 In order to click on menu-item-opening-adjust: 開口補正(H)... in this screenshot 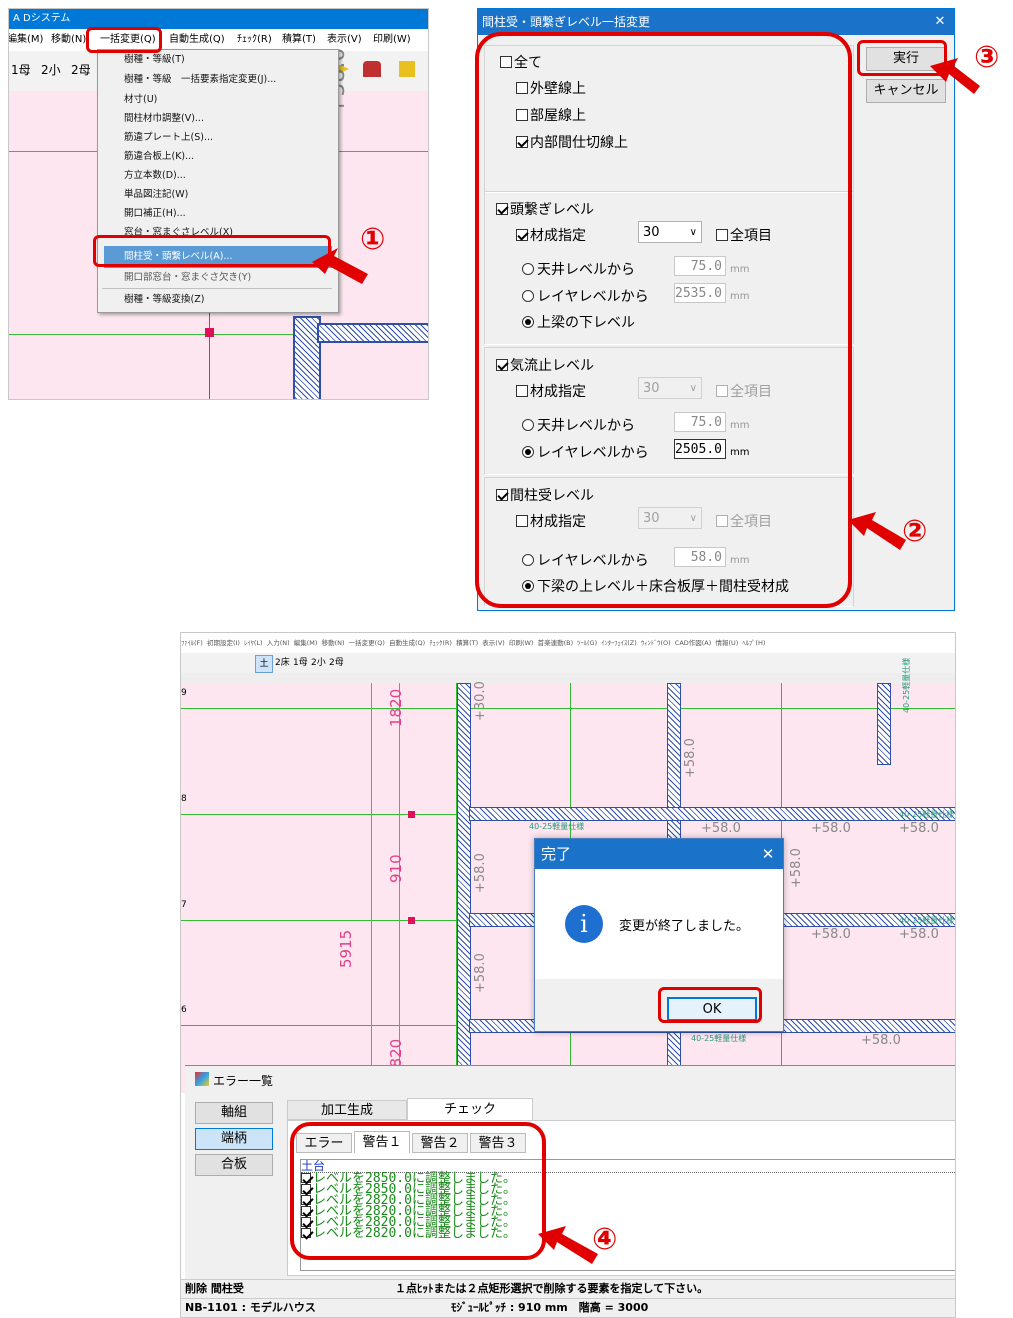, I will do `click(155, 214)`.